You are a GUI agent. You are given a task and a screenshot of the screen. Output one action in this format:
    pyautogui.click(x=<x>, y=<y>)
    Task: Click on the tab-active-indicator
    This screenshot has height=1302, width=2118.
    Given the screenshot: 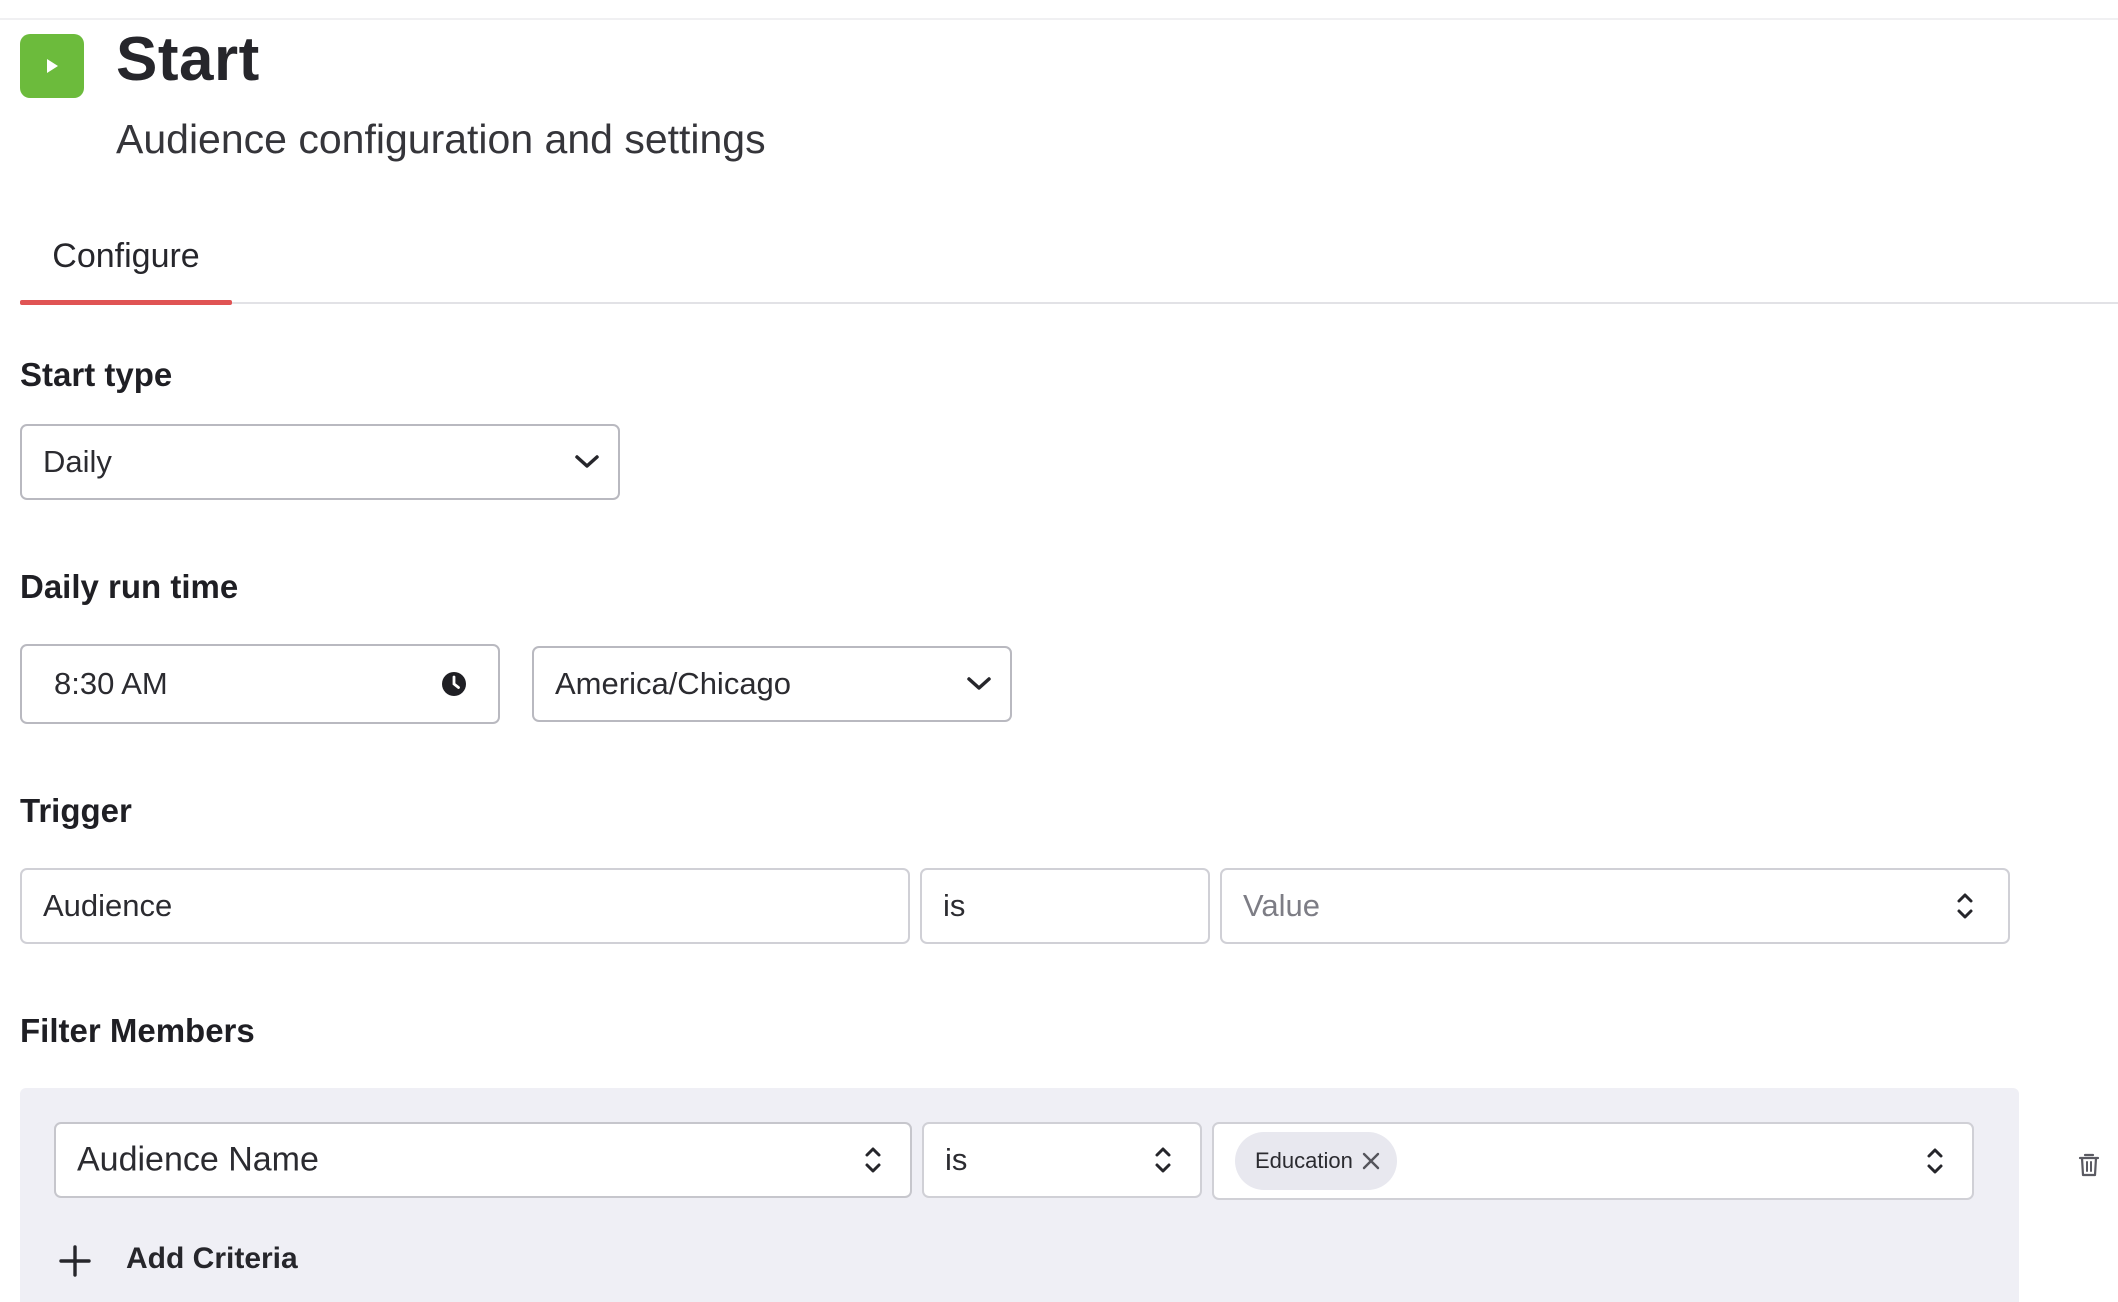 What is the action you would take?
    pyautogui.click(x=126, y=302)
    